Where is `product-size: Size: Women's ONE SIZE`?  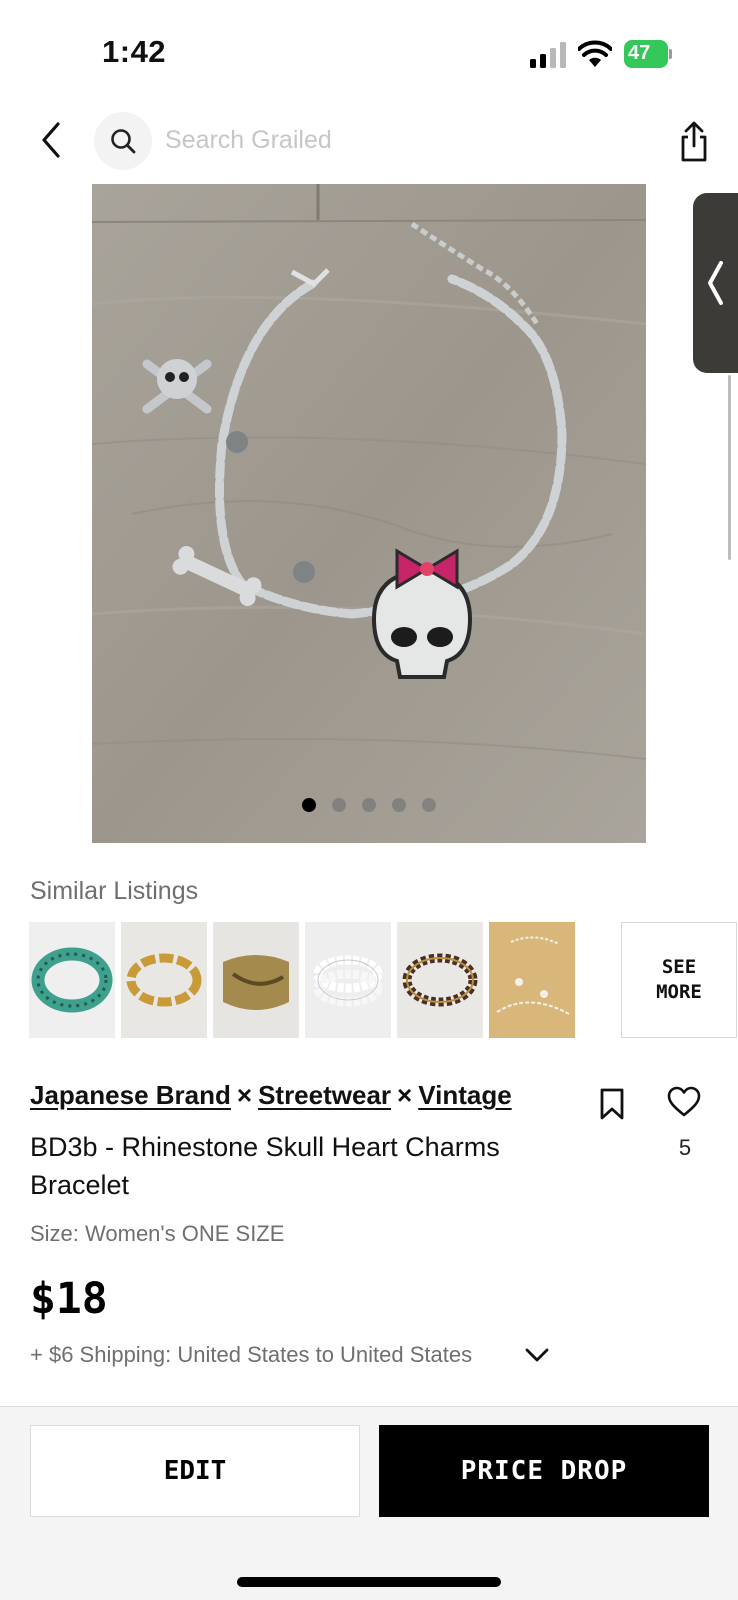 product-size: Size: Women's ONE SIZE is located at coordinates (157, 1233).